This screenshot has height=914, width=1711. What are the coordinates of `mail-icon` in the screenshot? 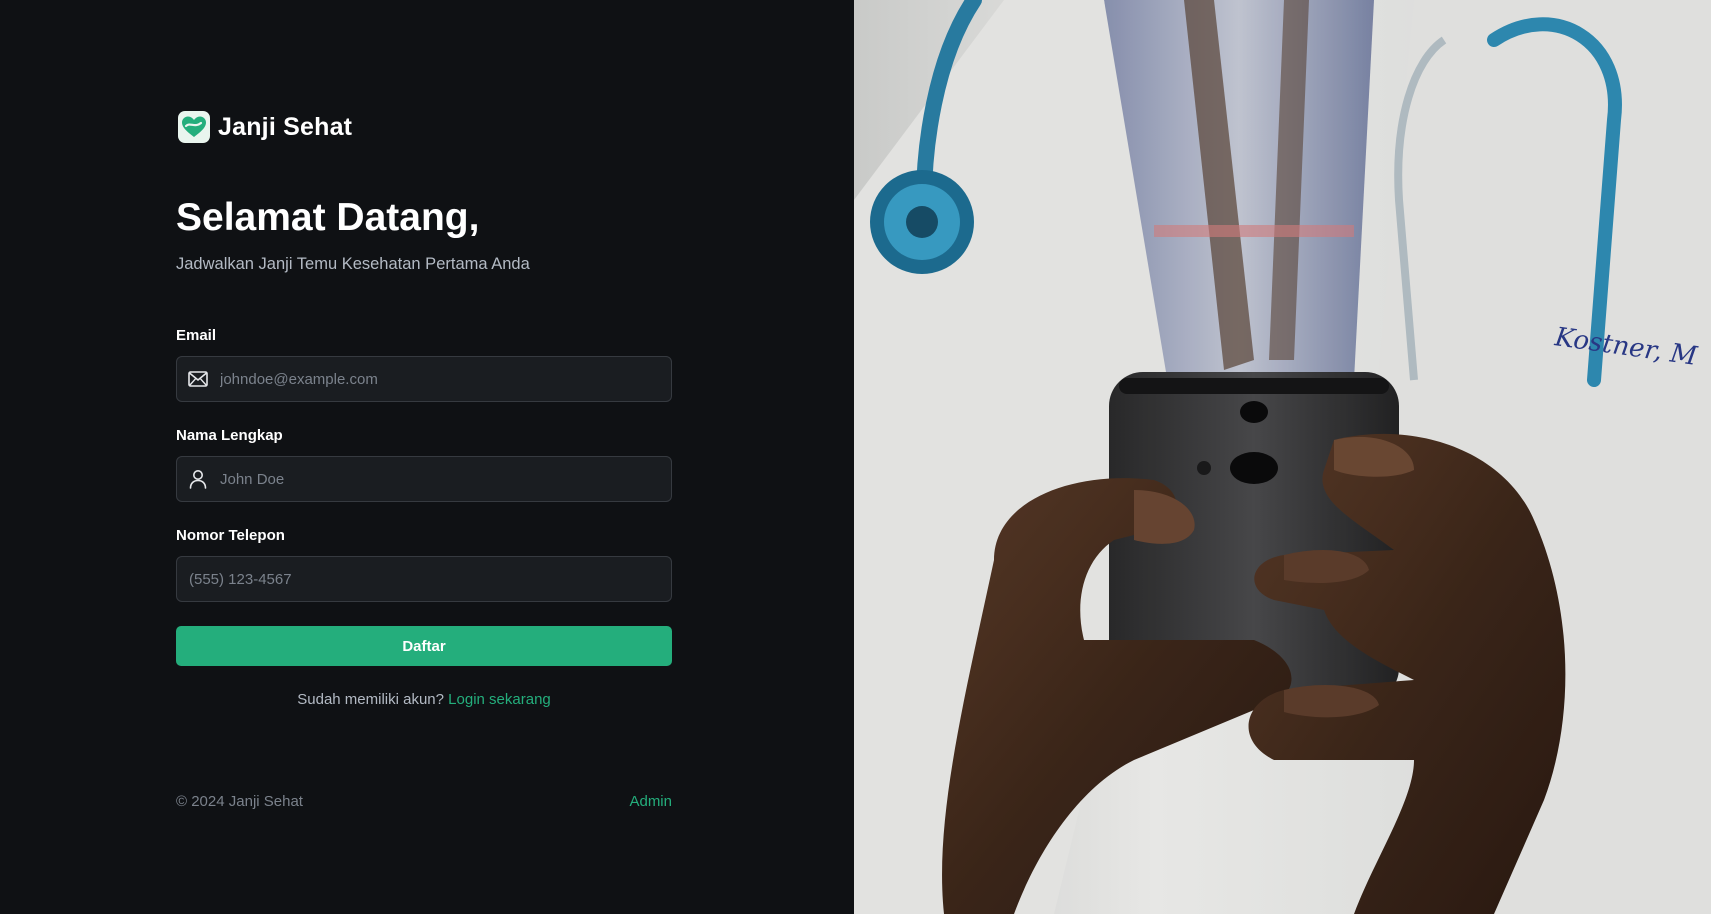 It's located at (198, 379).